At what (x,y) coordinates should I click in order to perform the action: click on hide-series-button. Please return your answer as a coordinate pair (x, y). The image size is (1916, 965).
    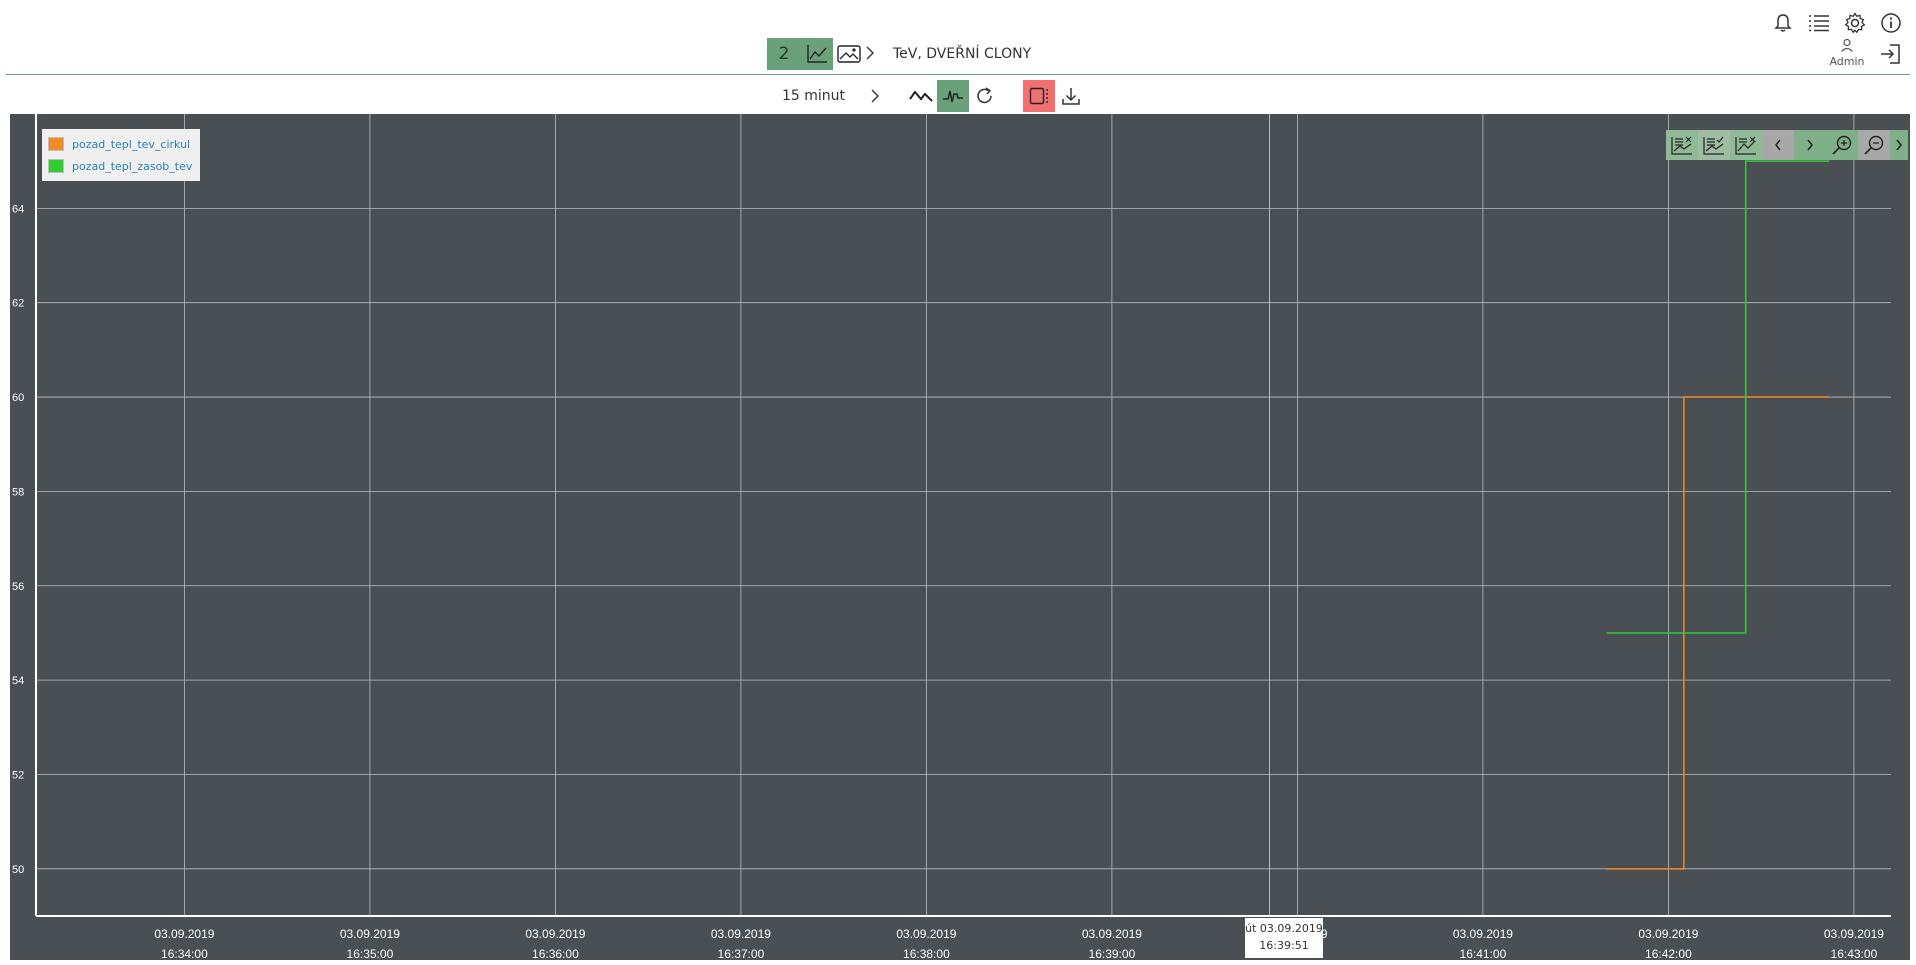
    Looking at the image, I should click on (1682, 145).